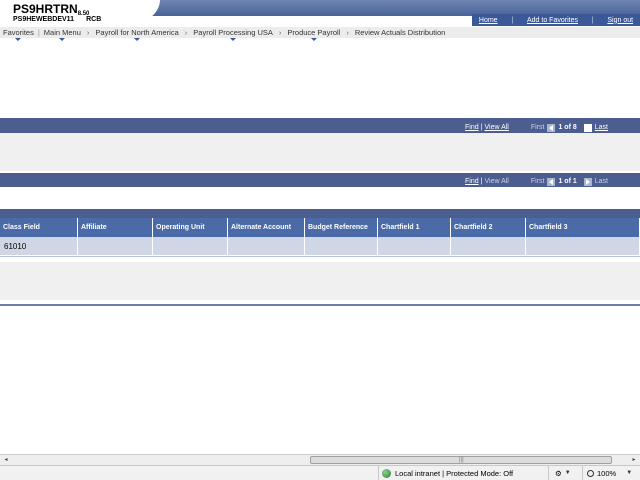 The height and width of the screenshot is (480, 640). I want to click on col-operating-unit: Operating Unit, so click(190, 227).